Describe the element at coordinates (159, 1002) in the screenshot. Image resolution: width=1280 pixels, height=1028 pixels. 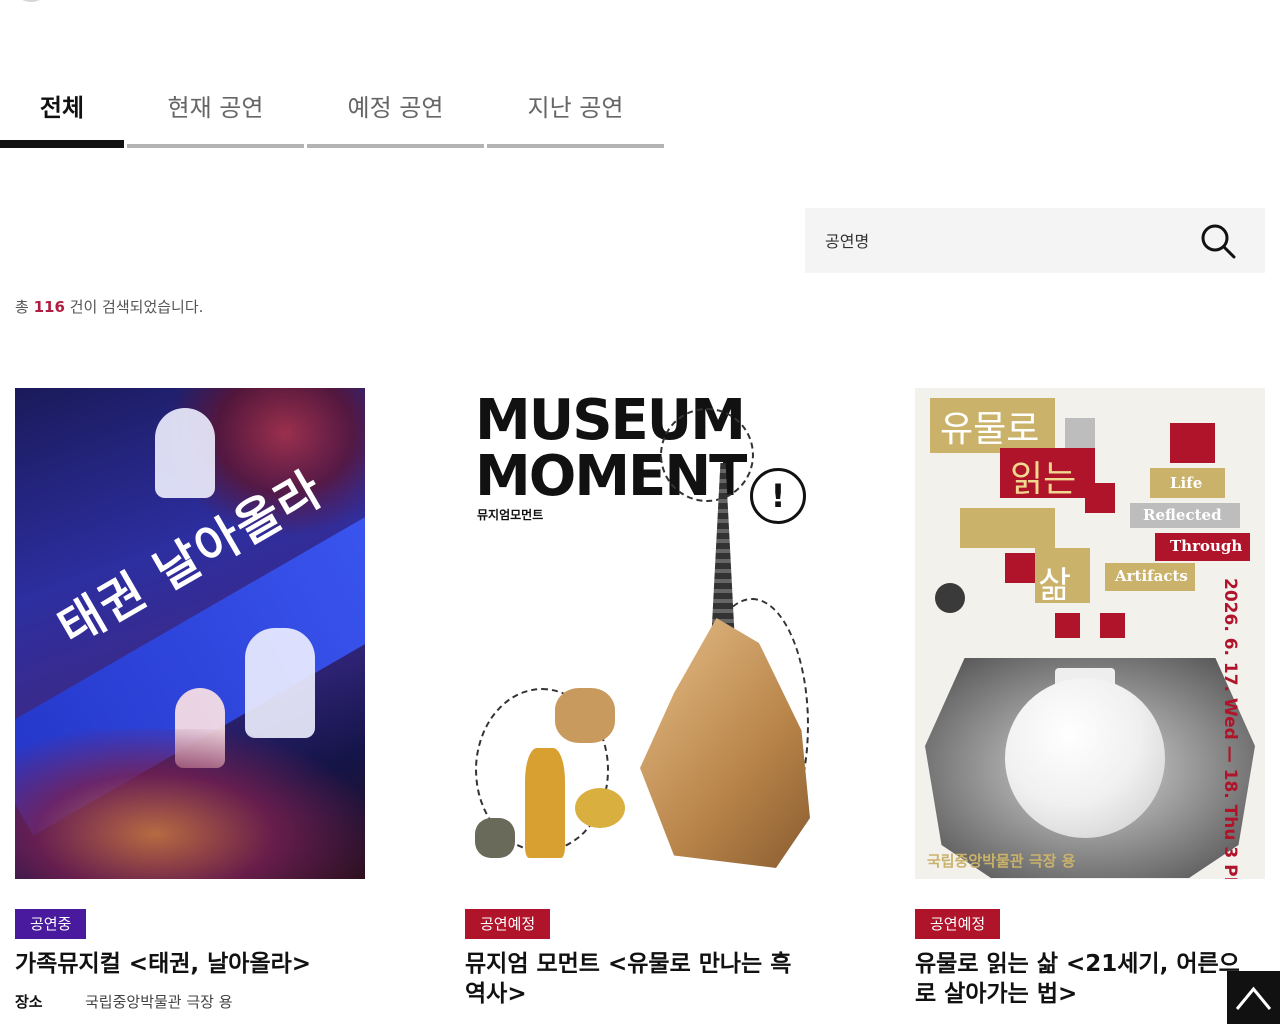
I see `venue-value: 국립중앙박물관 극장 용` at that location.